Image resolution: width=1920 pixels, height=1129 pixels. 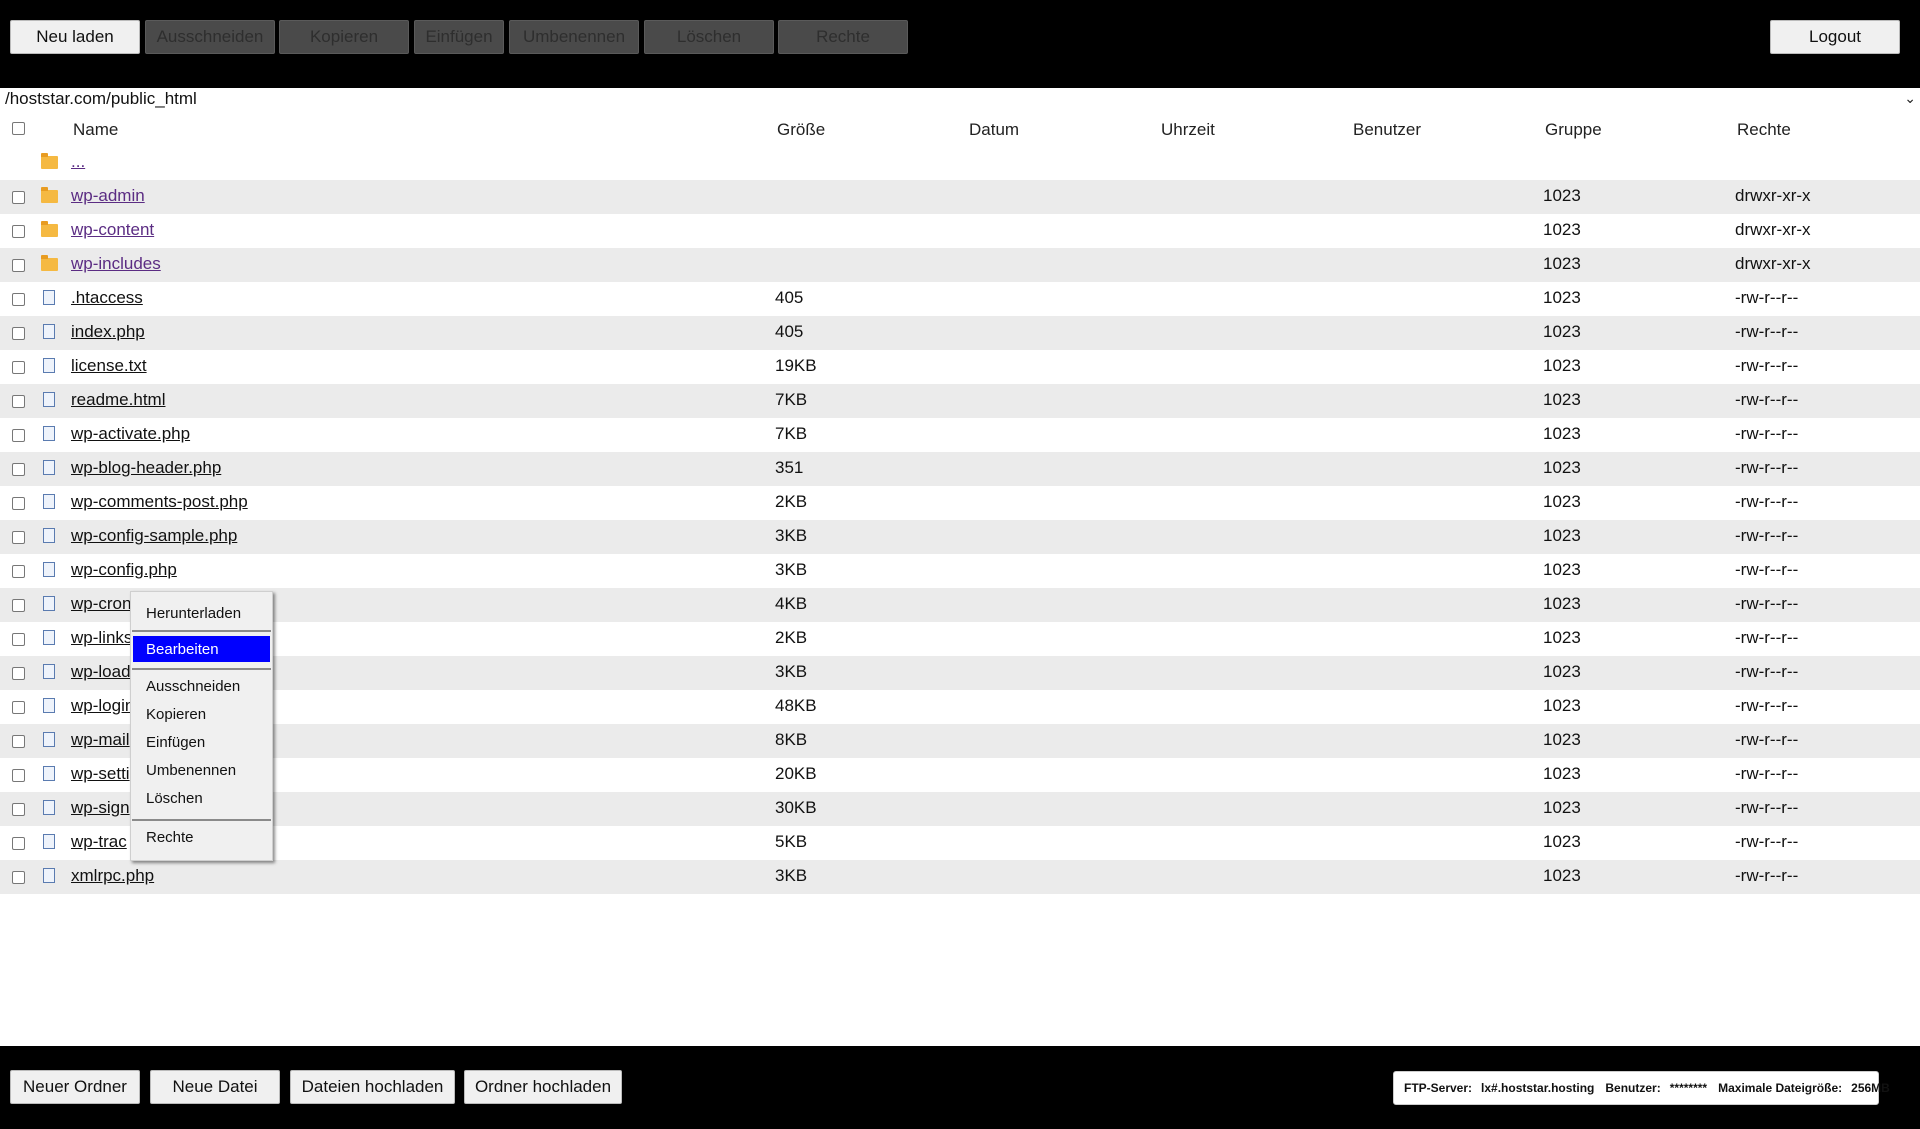 I want to click on column-date: Datum, so click(x=994, y=130).